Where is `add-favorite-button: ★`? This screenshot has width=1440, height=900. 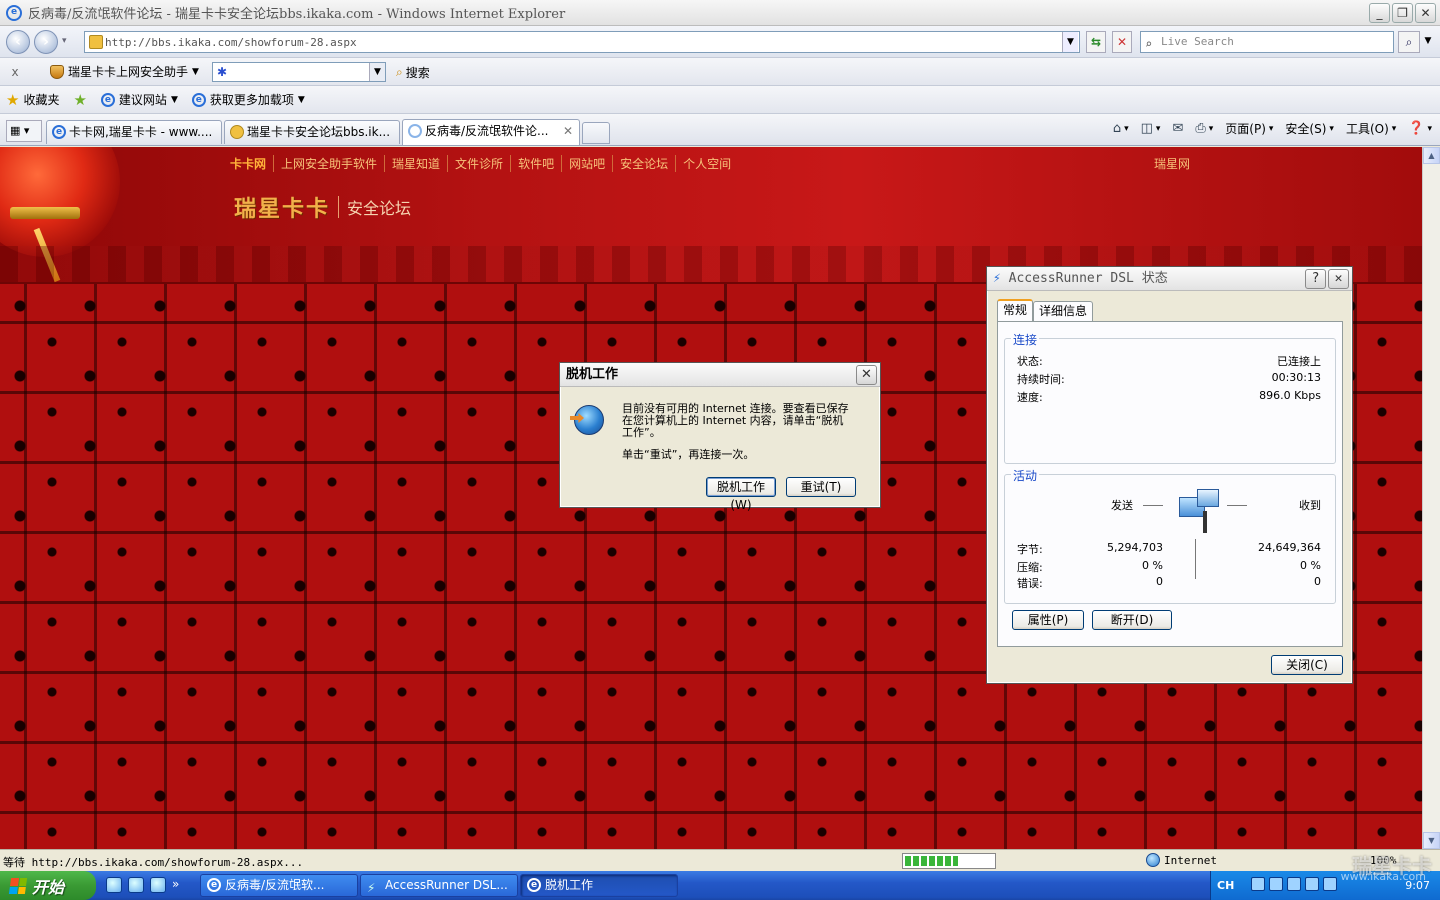
add-favorite-button: ★ is located at coordinates (79, 100).